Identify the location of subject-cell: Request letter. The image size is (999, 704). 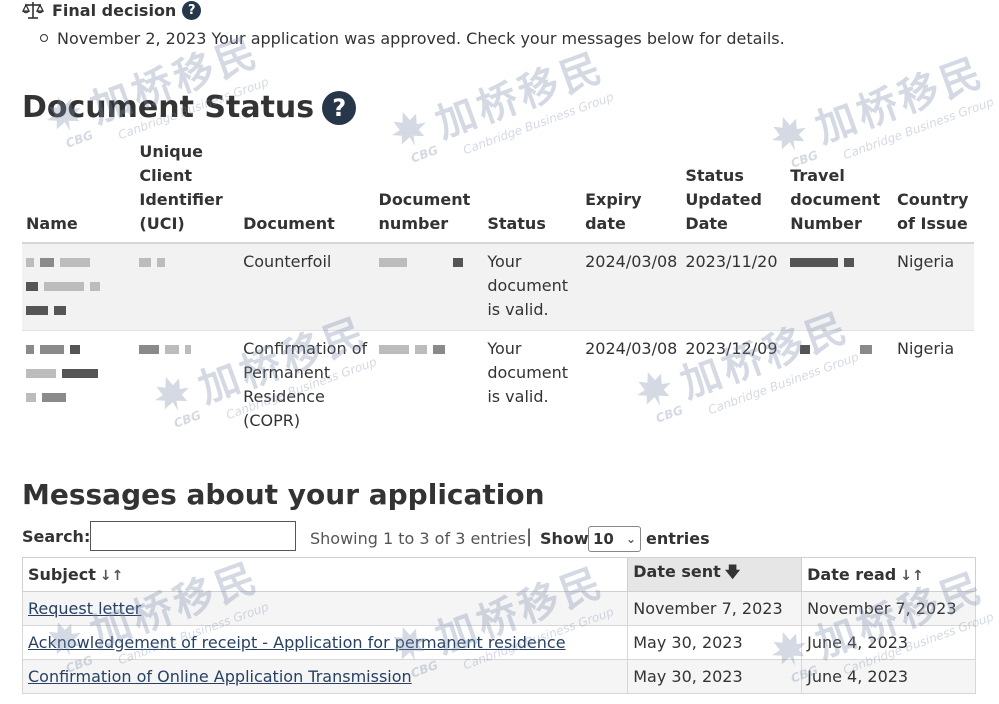
(325, 608).